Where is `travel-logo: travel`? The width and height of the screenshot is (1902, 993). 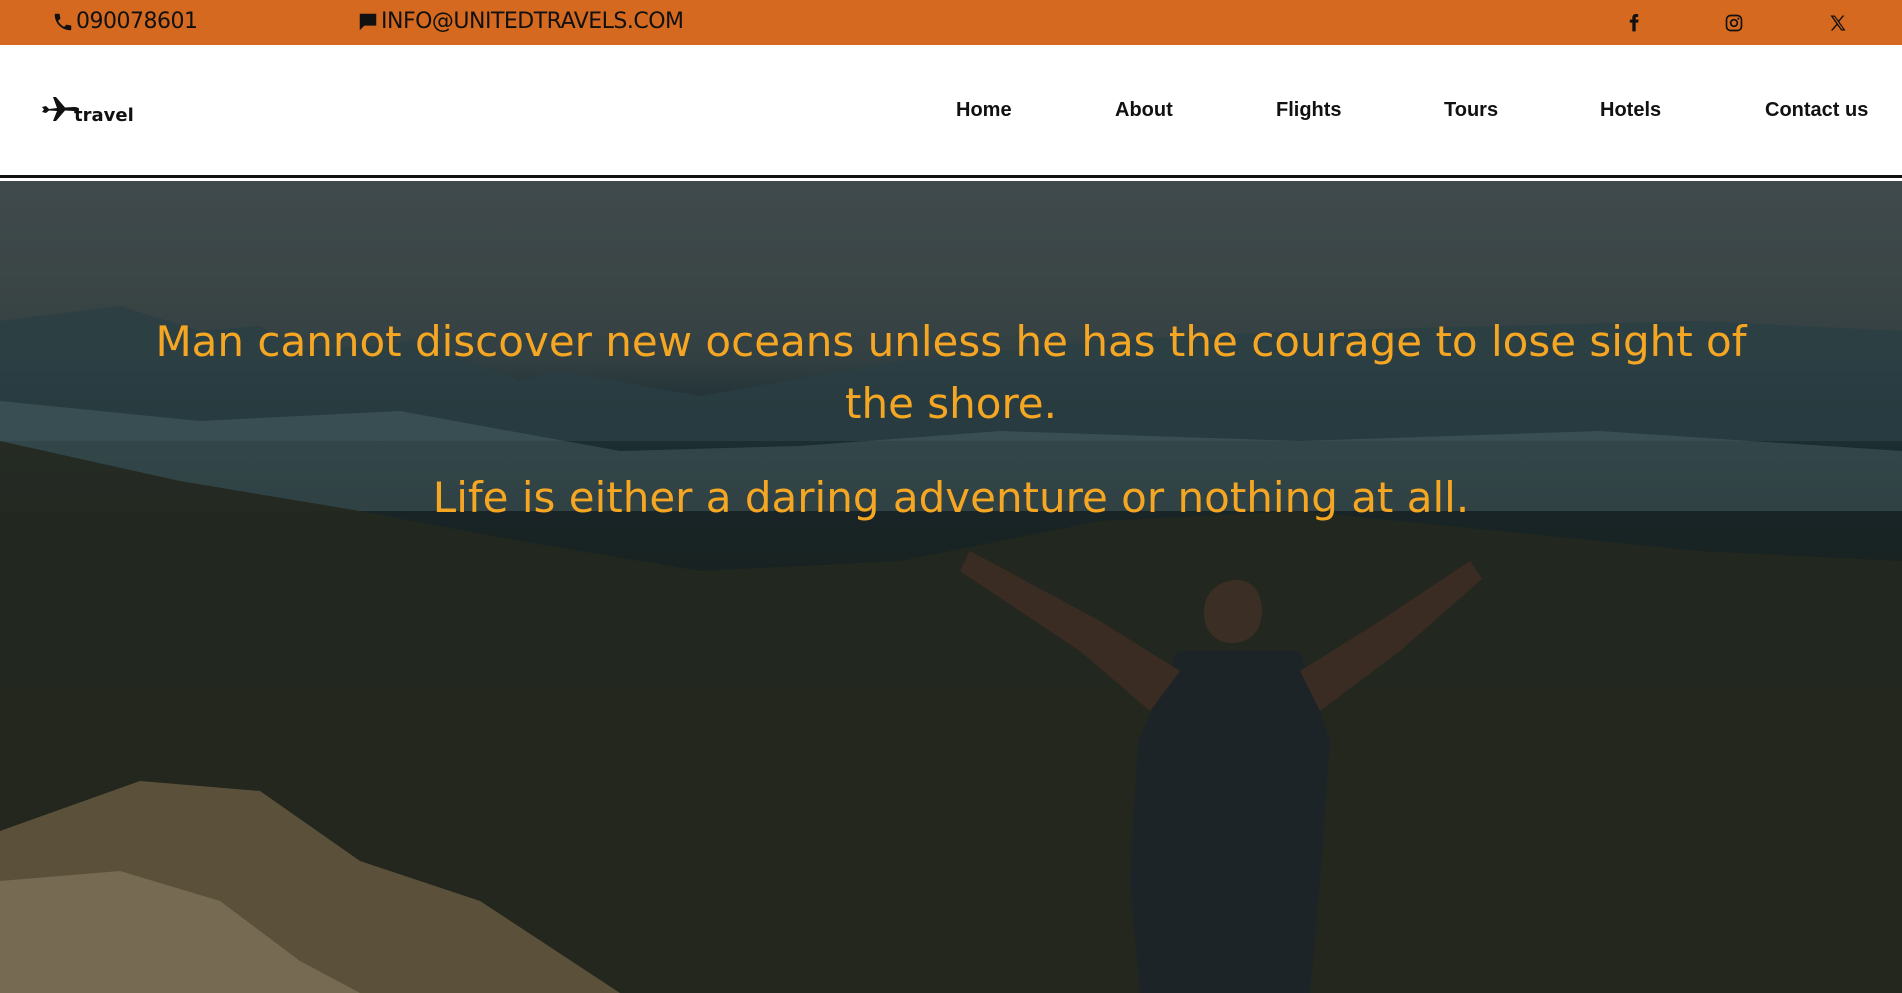
travel-logo: travel is located at coordinates (90, 113).